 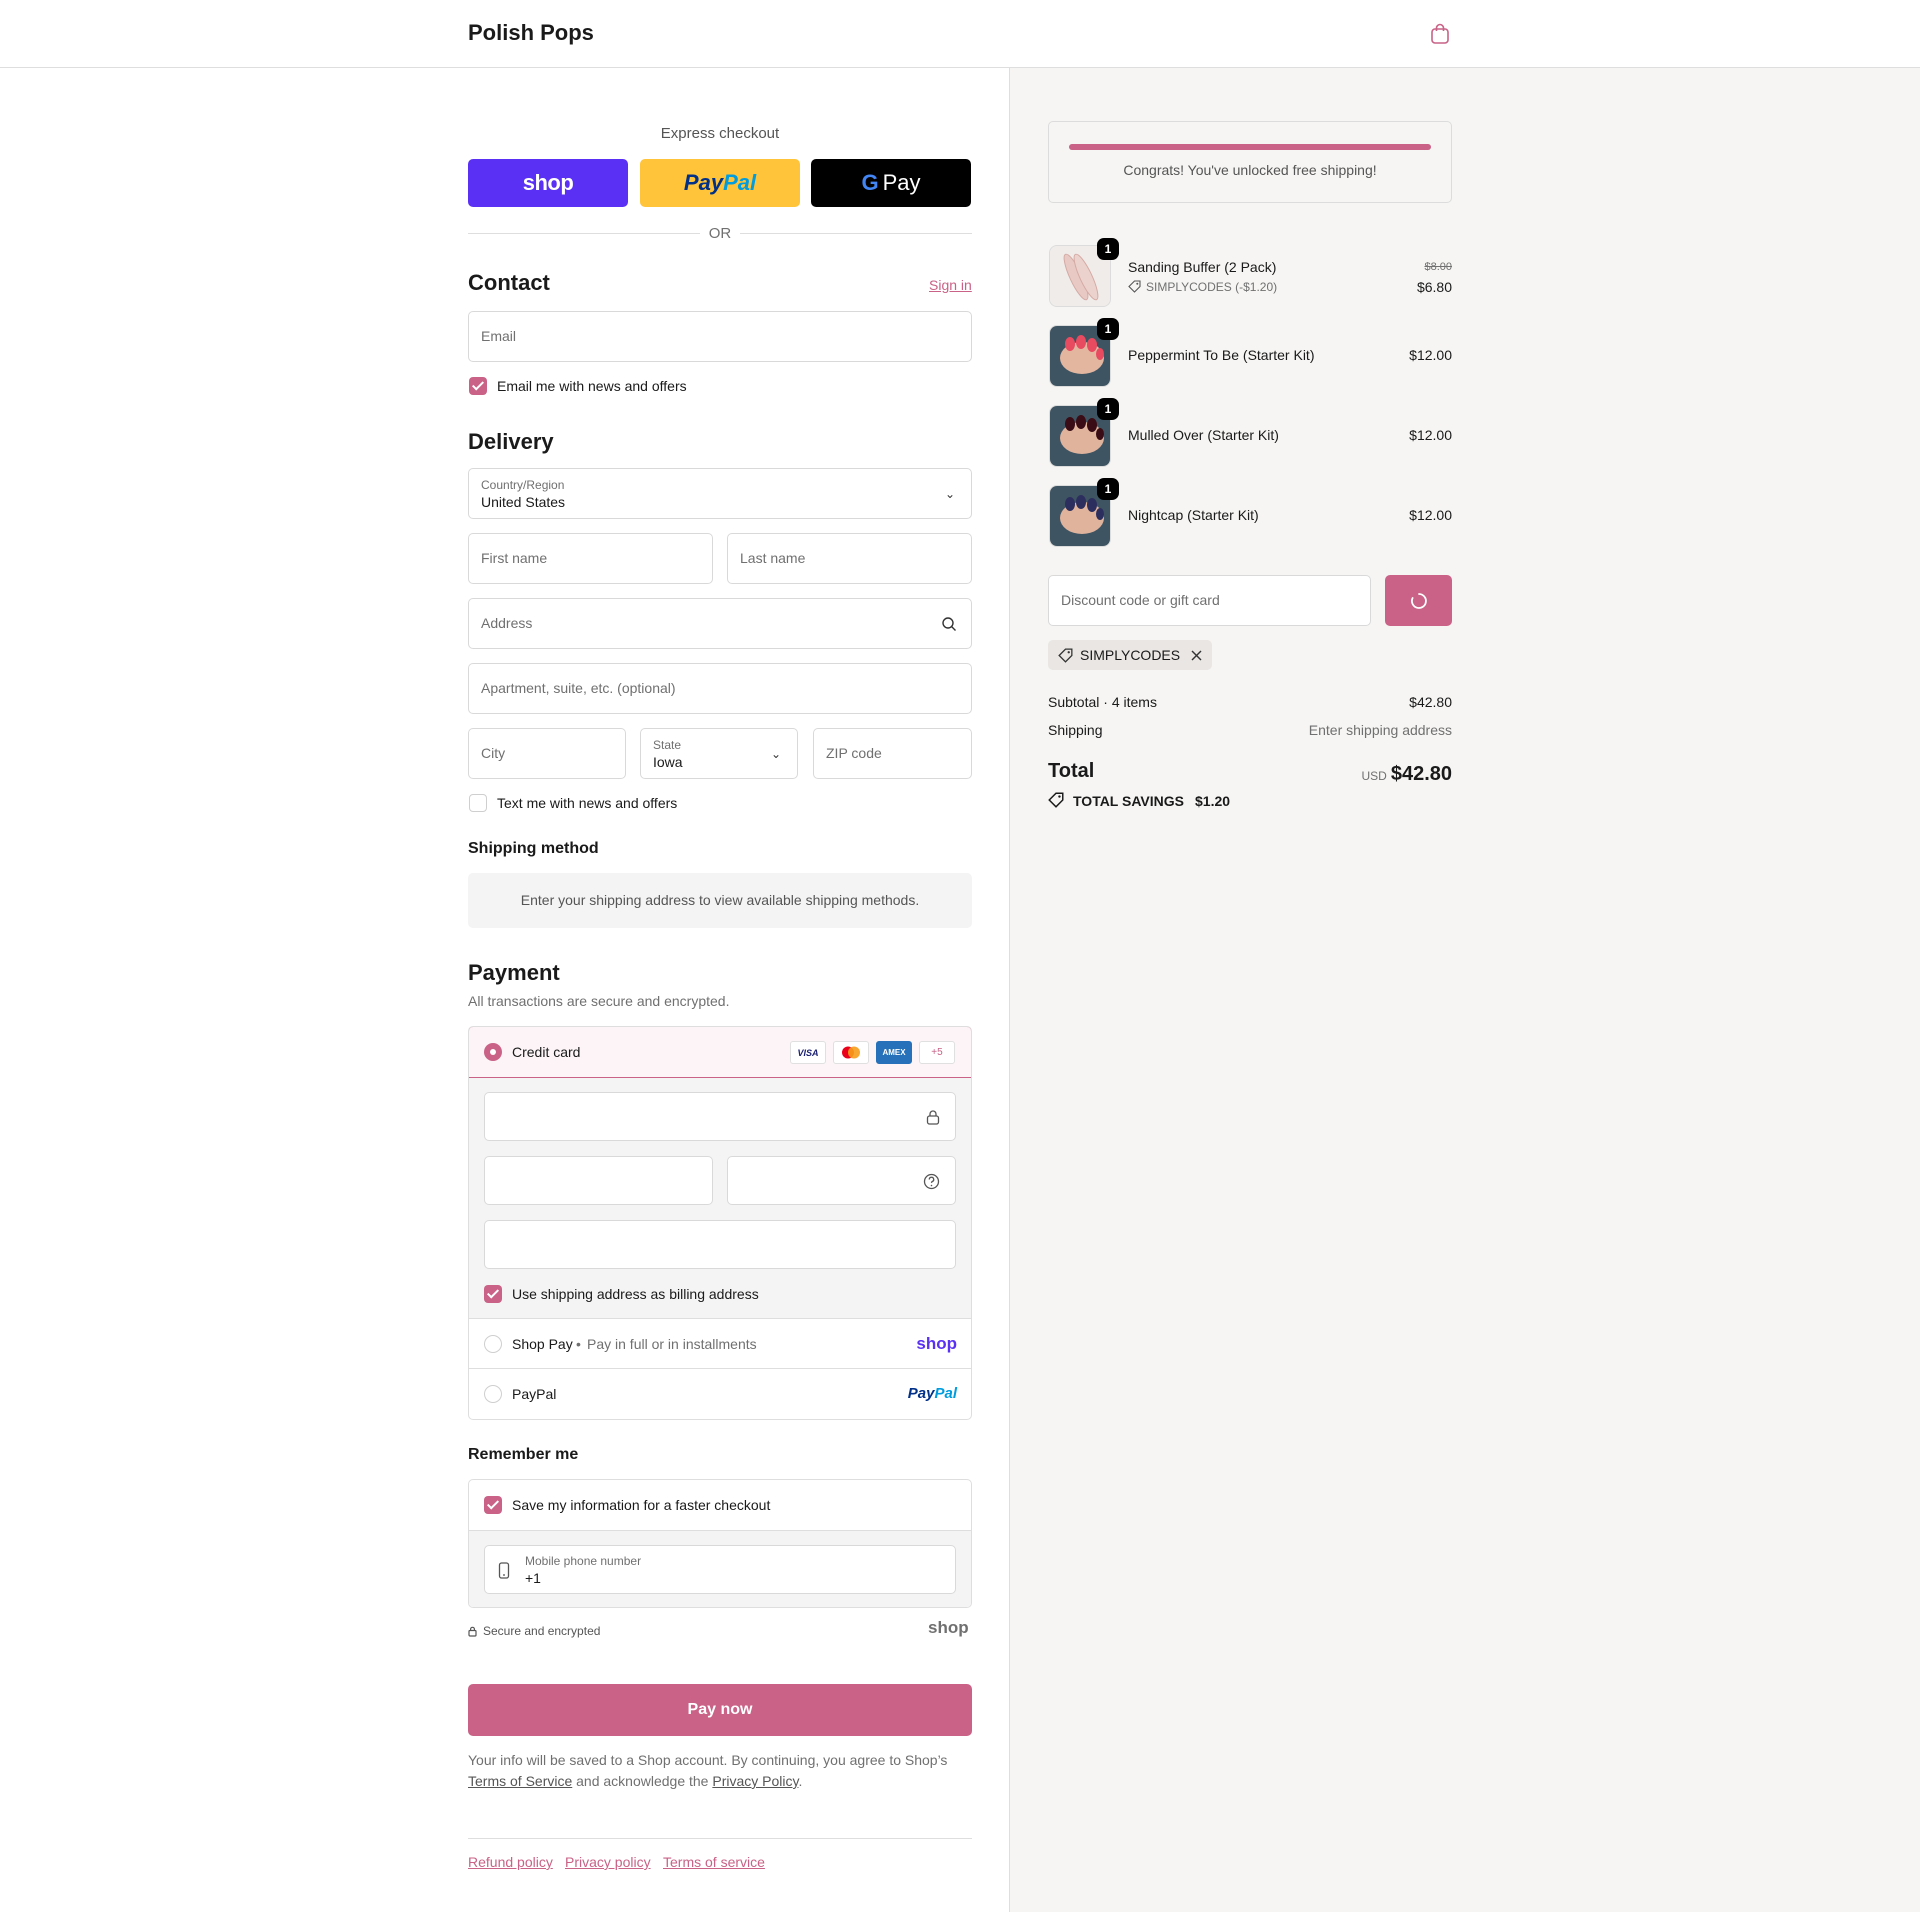 I want to click on cart-item: 1 Peppermint To Be (Starter Kit) $12.00, so click(x=1250, y=353).